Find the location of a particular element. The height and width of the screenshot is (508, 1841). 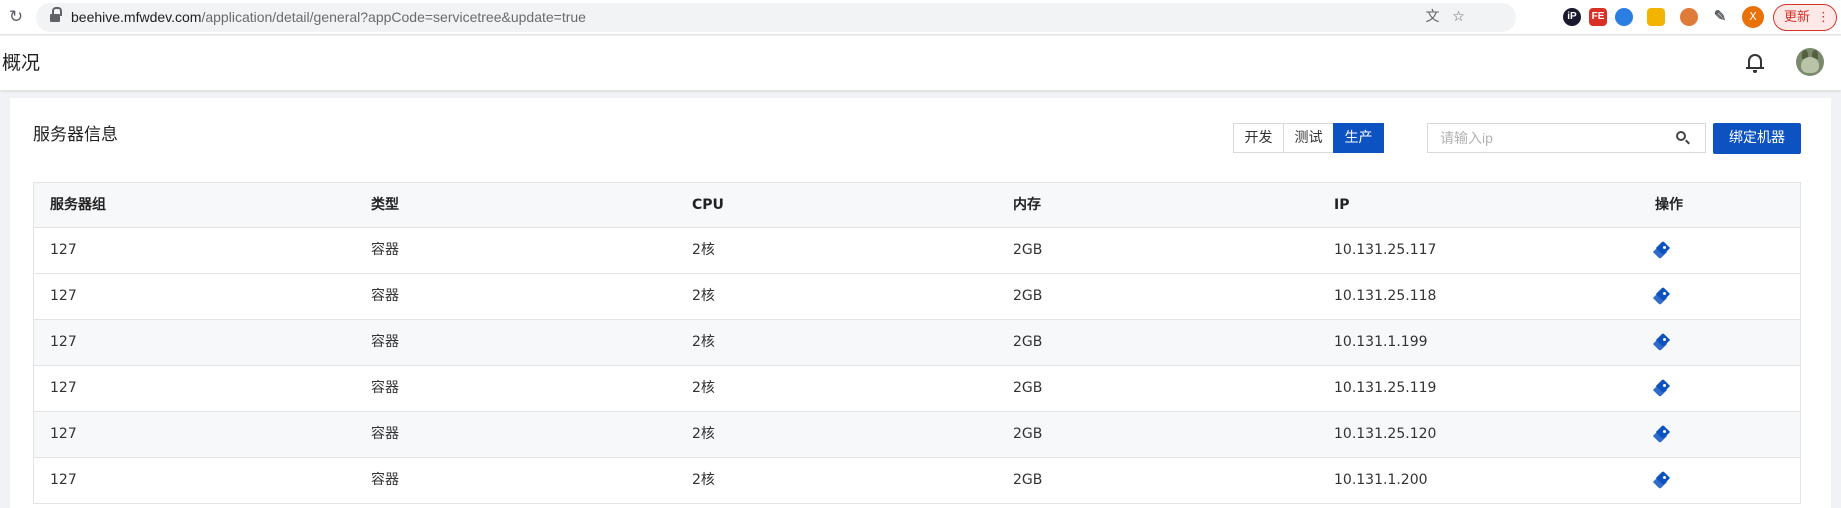

tab-dev: 开发 is located at coordinates (1258, 138).